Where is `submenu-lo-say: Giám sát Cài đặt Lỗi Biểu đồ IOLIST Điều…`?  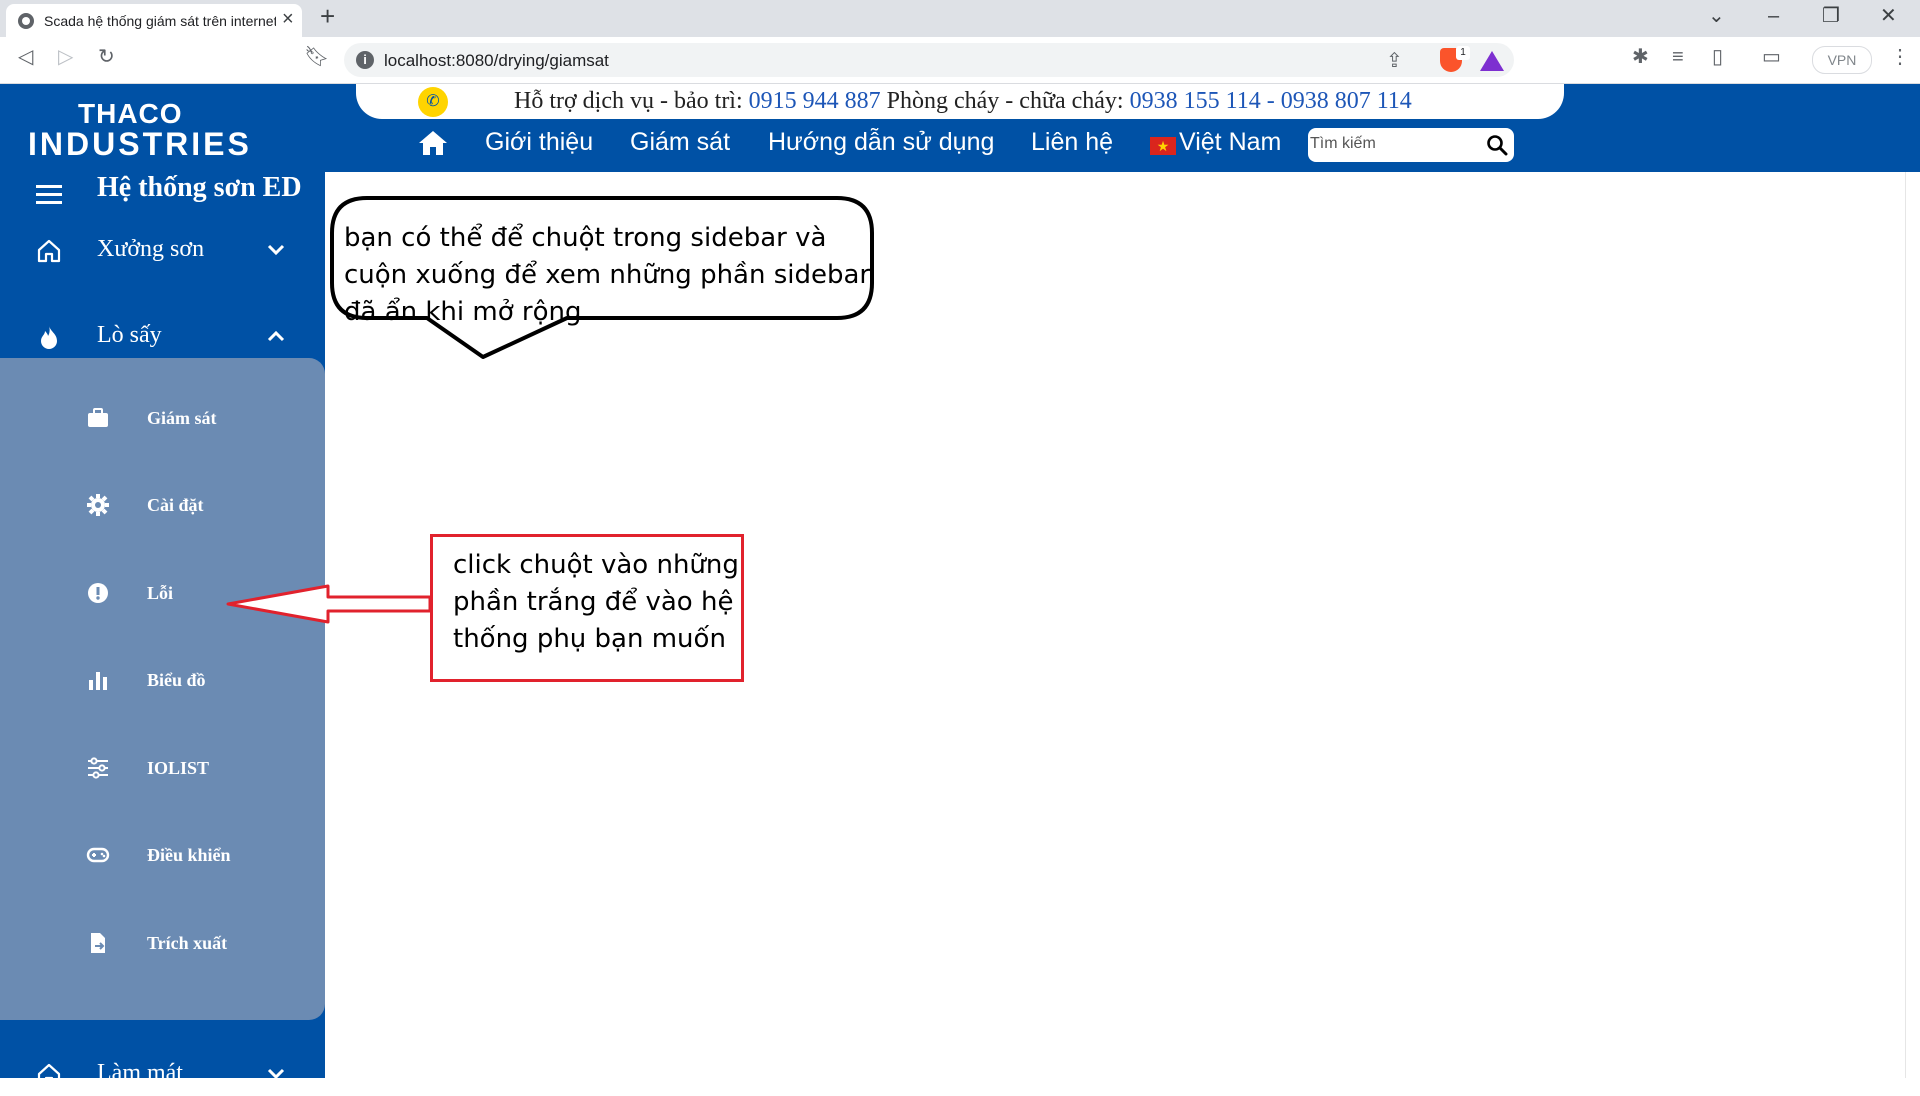 submenu-lo-say: Giám sát Cài đặt Lỗi Biểu đồ IOLIST Điều… is located at coordinates (162, 689).